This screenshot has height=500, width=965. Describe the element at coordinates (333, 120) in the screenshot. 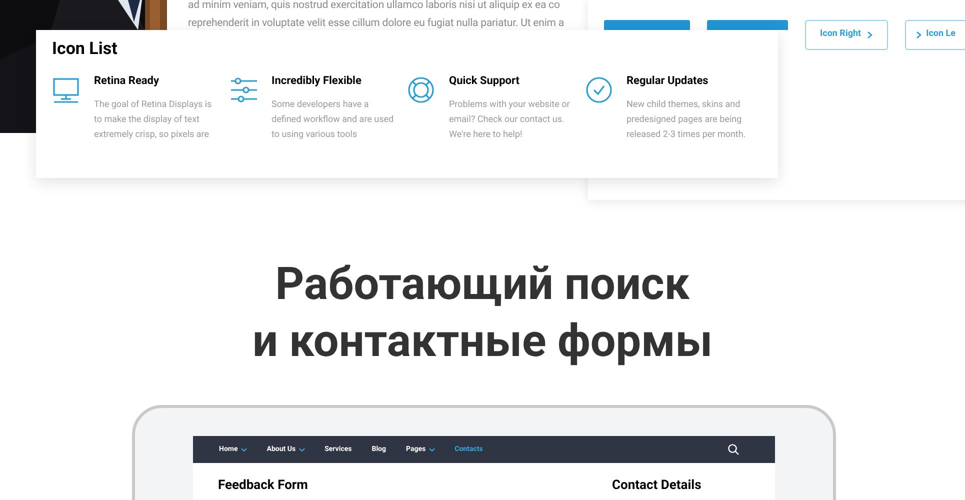

I see `feature-text: Some developers have a defined workflow and are used to using various tools` at that location.